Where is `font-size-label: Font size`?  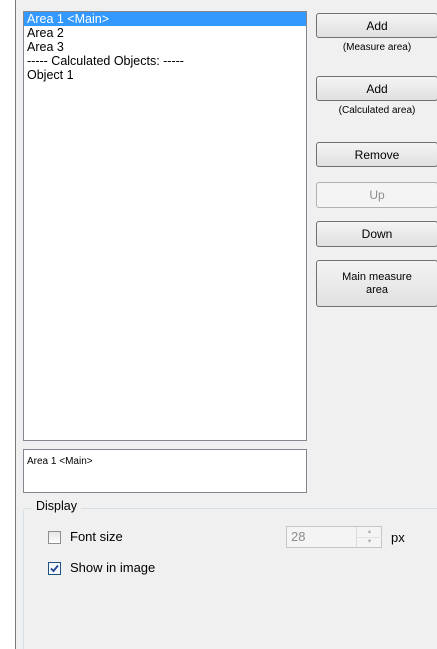 font-size-label: Font size is located at coordinates (96, 536).